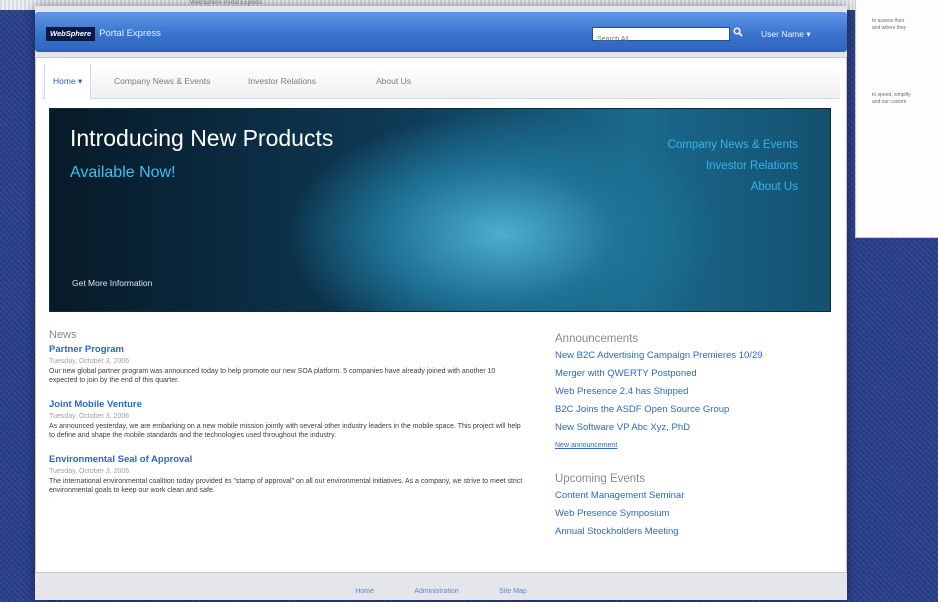 This screenshot has height=602, width=938. I want to click on hero-title: Introducing New Products, so click(202, 138).